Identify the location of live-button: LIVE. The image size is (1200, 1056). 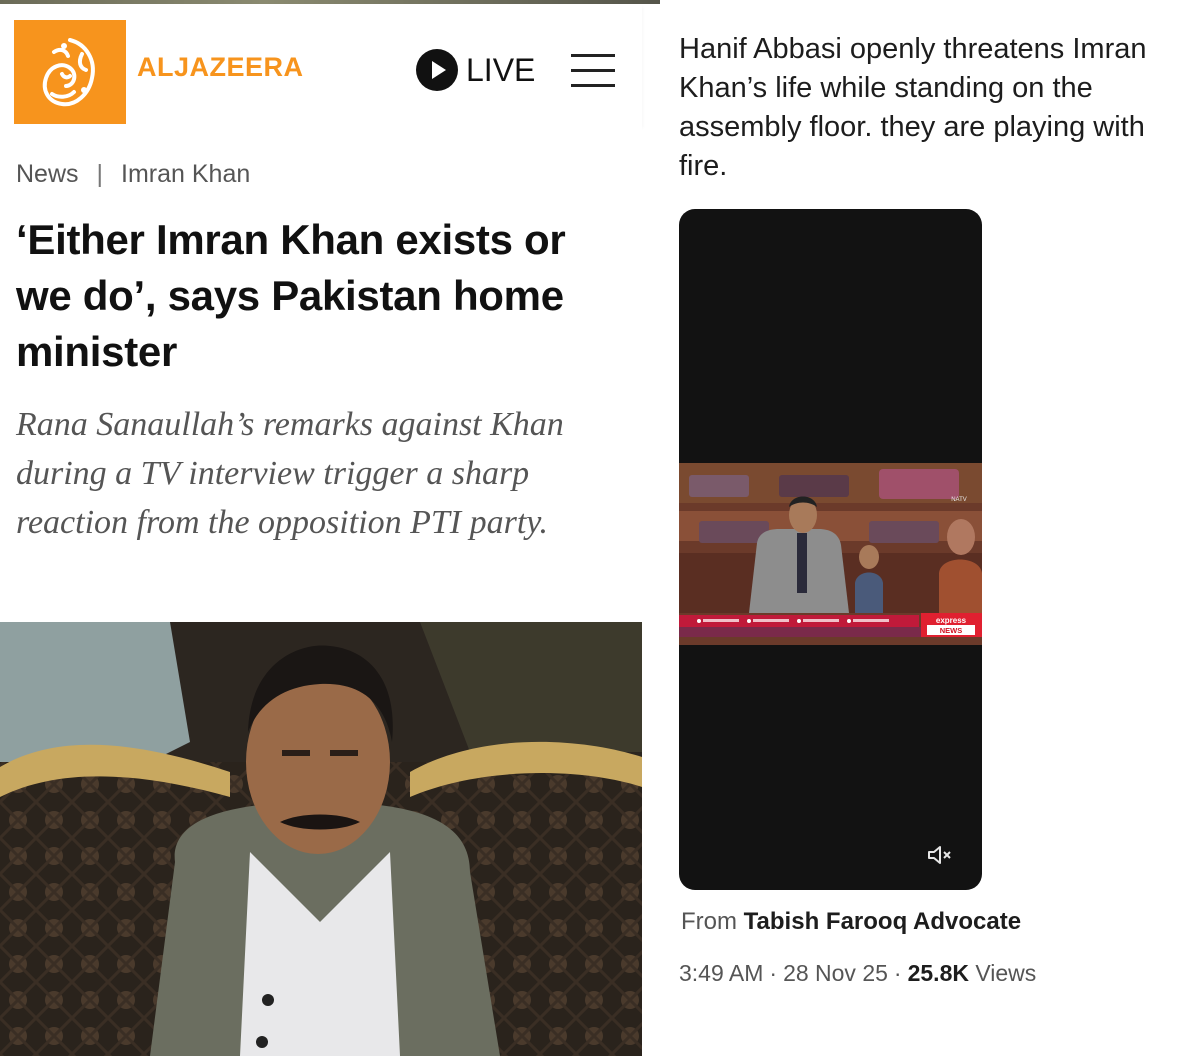
(475, 70).